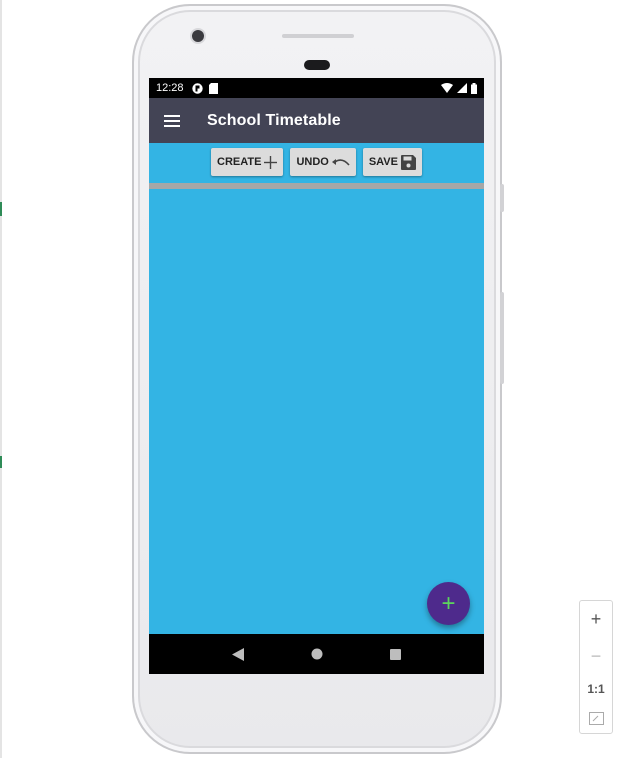 The width and height of the screenshot is (632, 758). I want to click on volume-rocker, so click(502, 338).